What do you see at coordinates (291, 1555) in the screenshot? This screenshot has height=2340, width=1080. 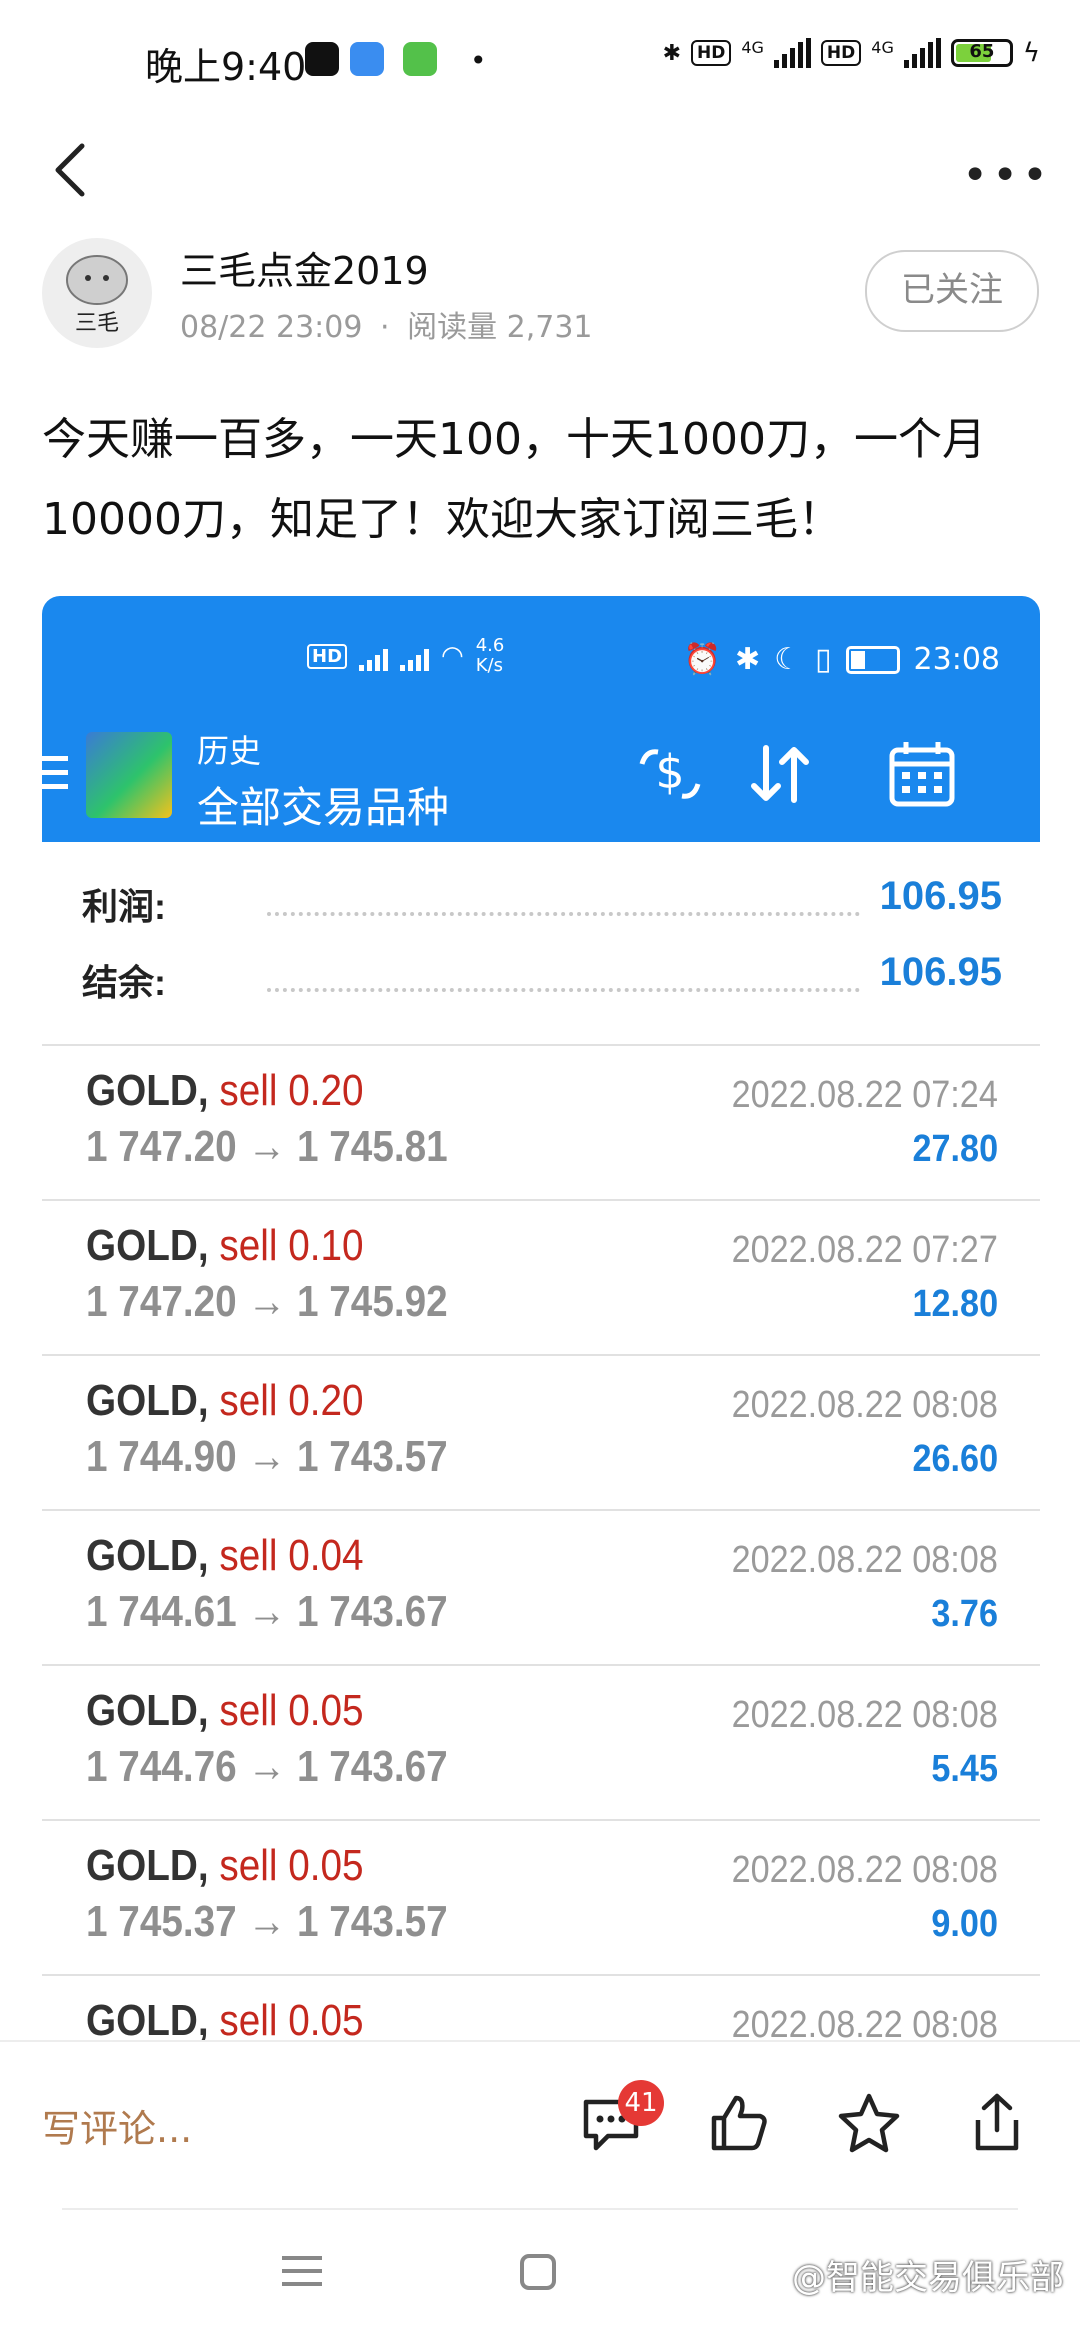 I see `trade-side: sell 0.04` at bounding box center [291, 1555].